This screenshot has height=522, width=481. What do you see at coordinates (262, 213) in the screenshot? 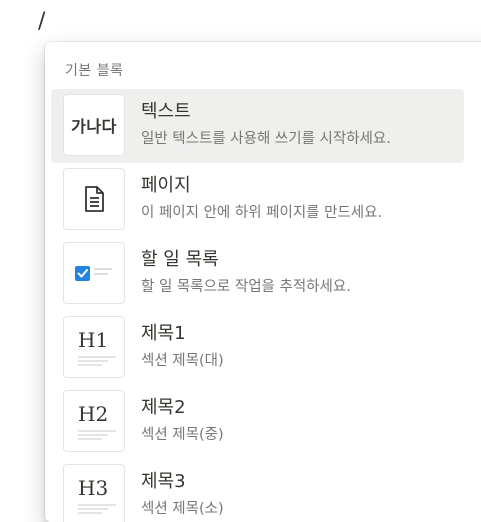
I see `menu-item-description: 이 페이지 안에 하위 페이지를 만드세요.` at bounding box center [262, 213].